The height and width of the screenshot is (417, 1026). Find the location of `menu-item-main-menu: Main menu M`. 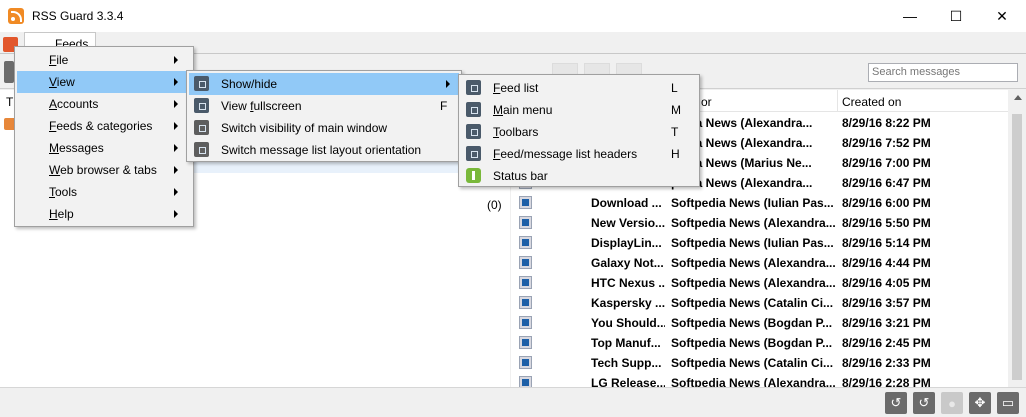

menu-item-main-menu: Main menu M is located at coordinates (579, 110).